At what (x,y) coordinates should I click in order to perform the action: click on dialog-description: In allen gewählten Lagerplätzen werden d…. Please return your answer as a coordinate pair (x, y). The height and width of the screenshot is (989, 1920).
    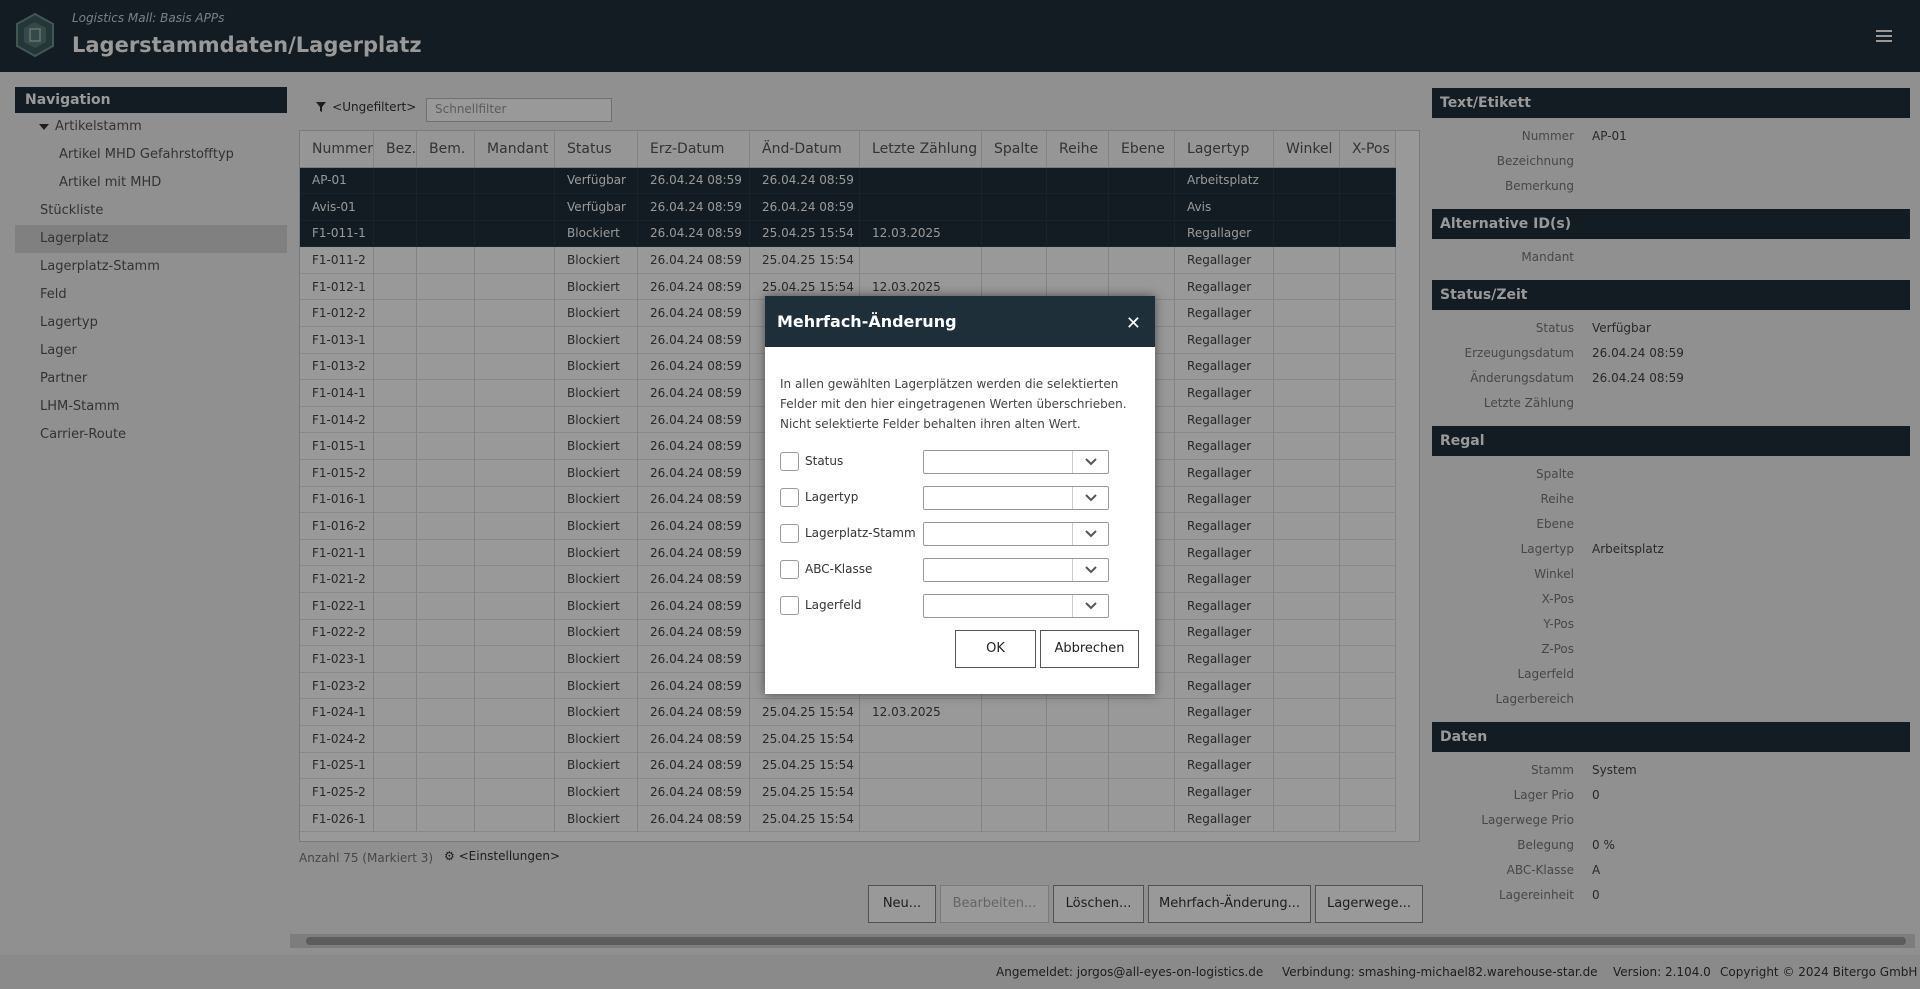
    Looking at the image, I should click on (960, 390).